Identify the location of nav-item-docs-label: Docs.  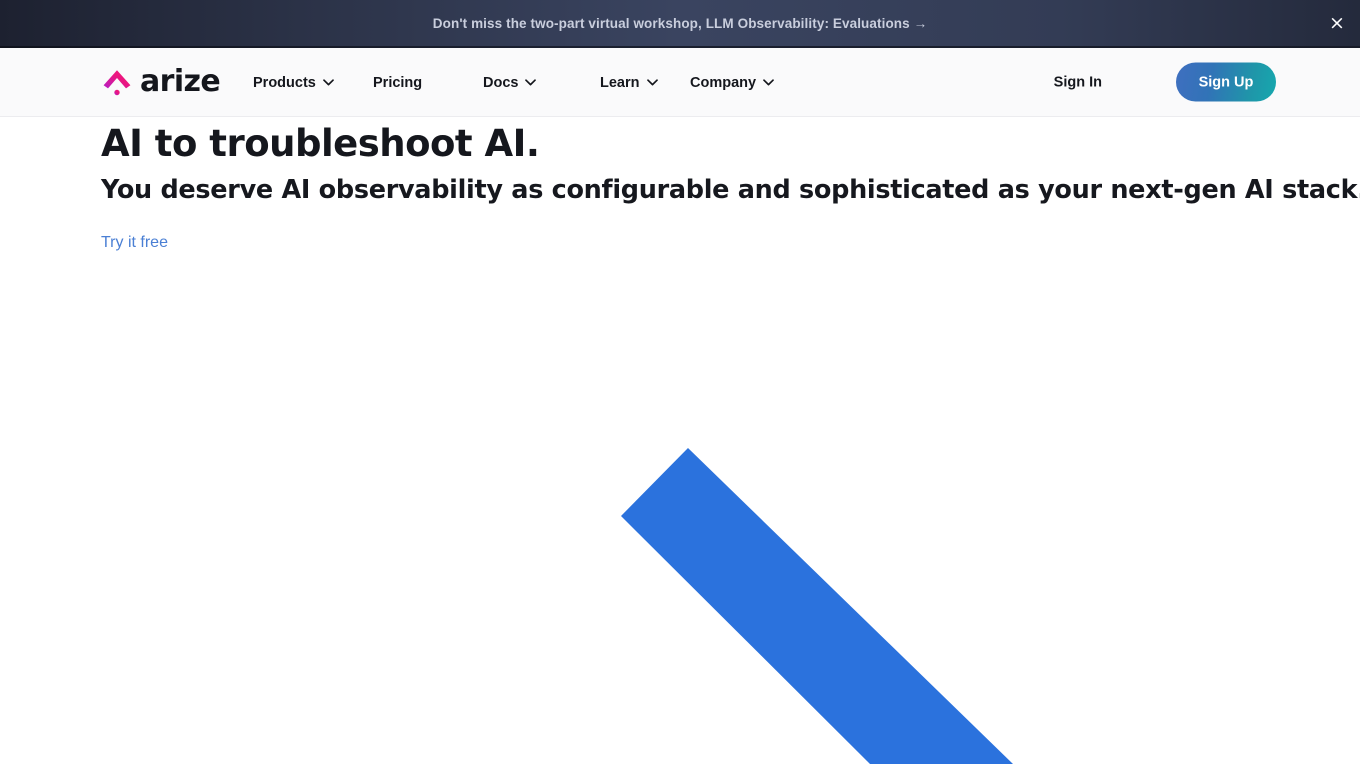
(501, 82).